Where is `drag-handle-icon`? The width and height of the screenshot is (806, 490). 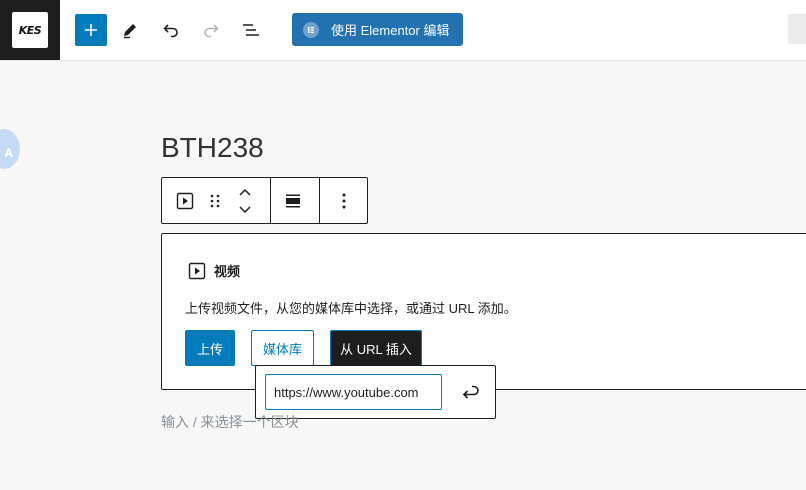 drag-handle-icon is located at coordinates (215, 201).